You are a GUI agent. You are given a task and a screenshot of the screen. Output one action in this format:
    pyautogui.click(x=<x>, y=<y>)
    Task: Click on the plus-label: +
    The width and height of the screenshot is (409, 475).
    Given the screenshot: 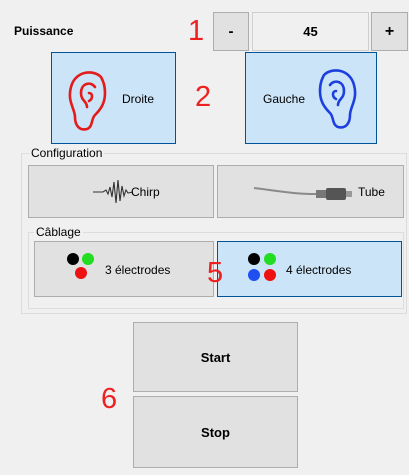 What is the action you would take?
    pyautogui.click(x=389, y=31)
    